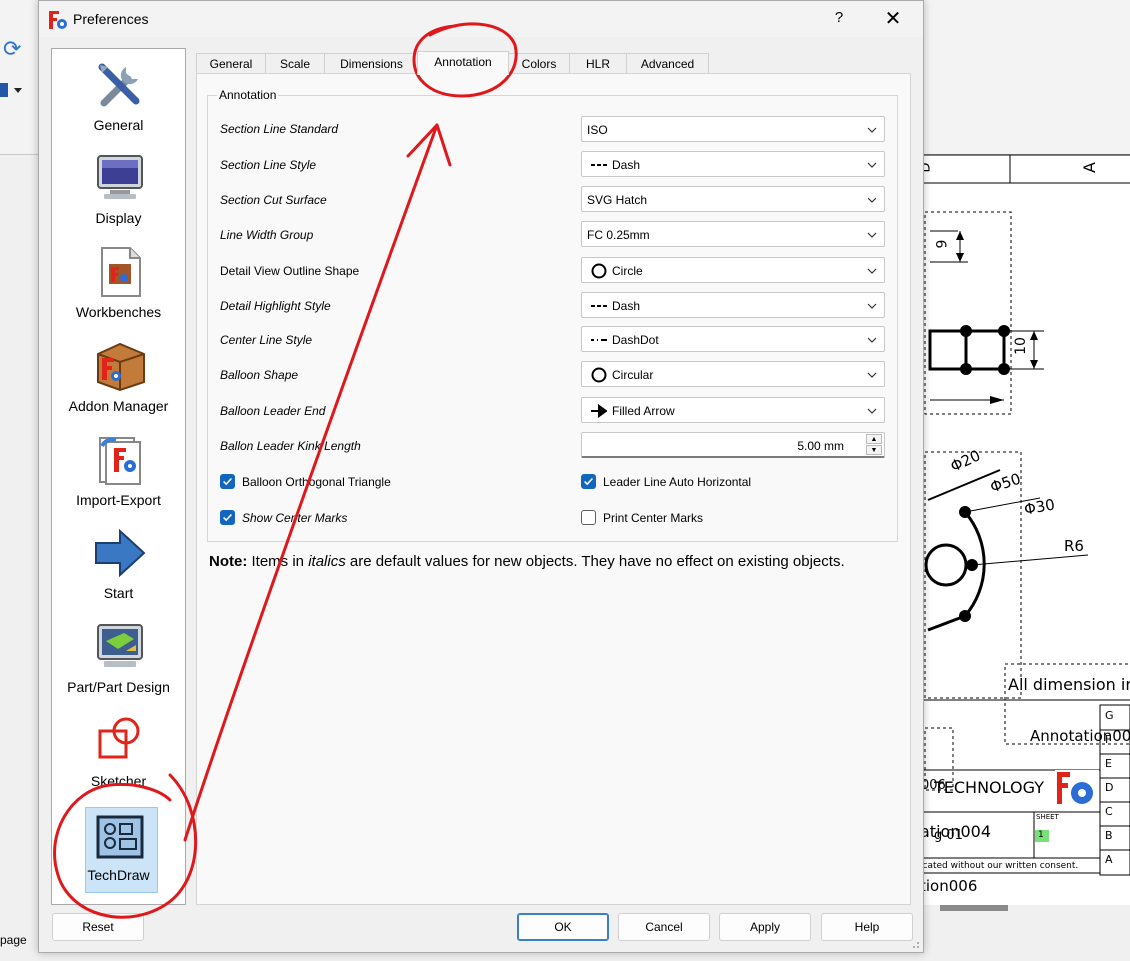  Describe the element at coordinates (1108, 739) in the screenshot. I see `drawing-row-f: F` at that location.